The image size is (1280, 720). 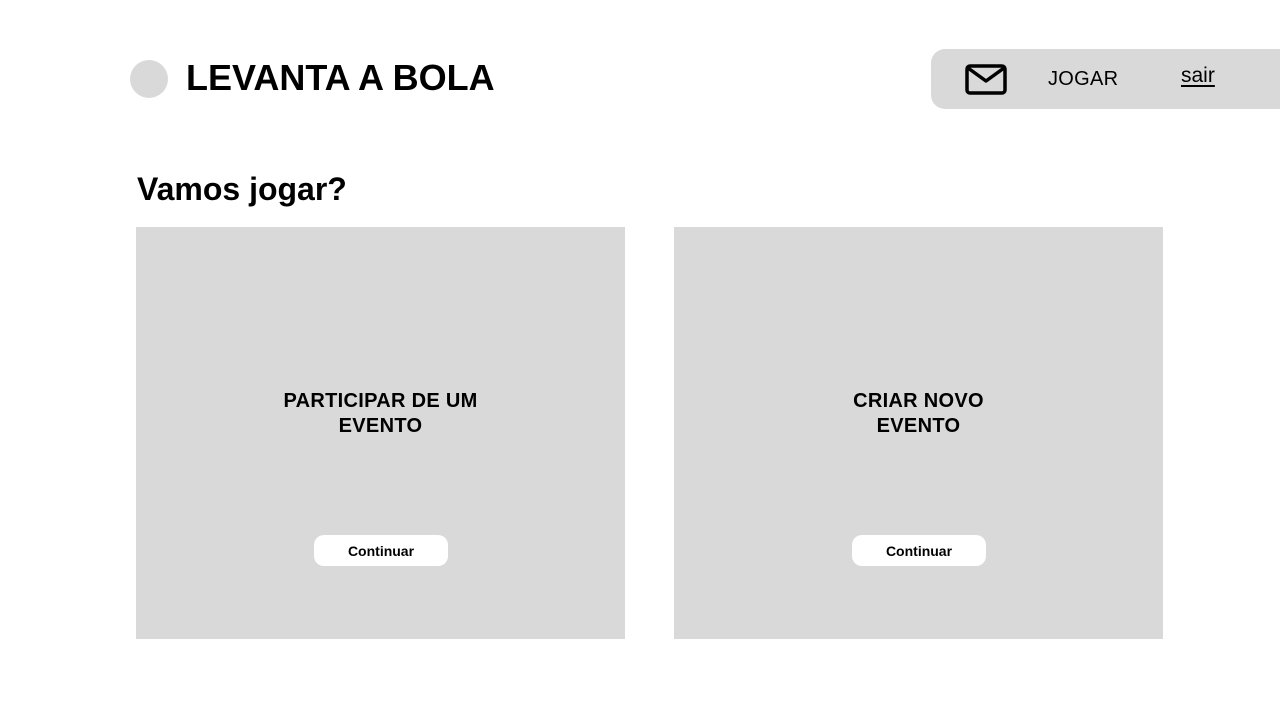 I want to click on card-title: PARTICIPAR DE UM EVENTO, so click(x=380, y=413).